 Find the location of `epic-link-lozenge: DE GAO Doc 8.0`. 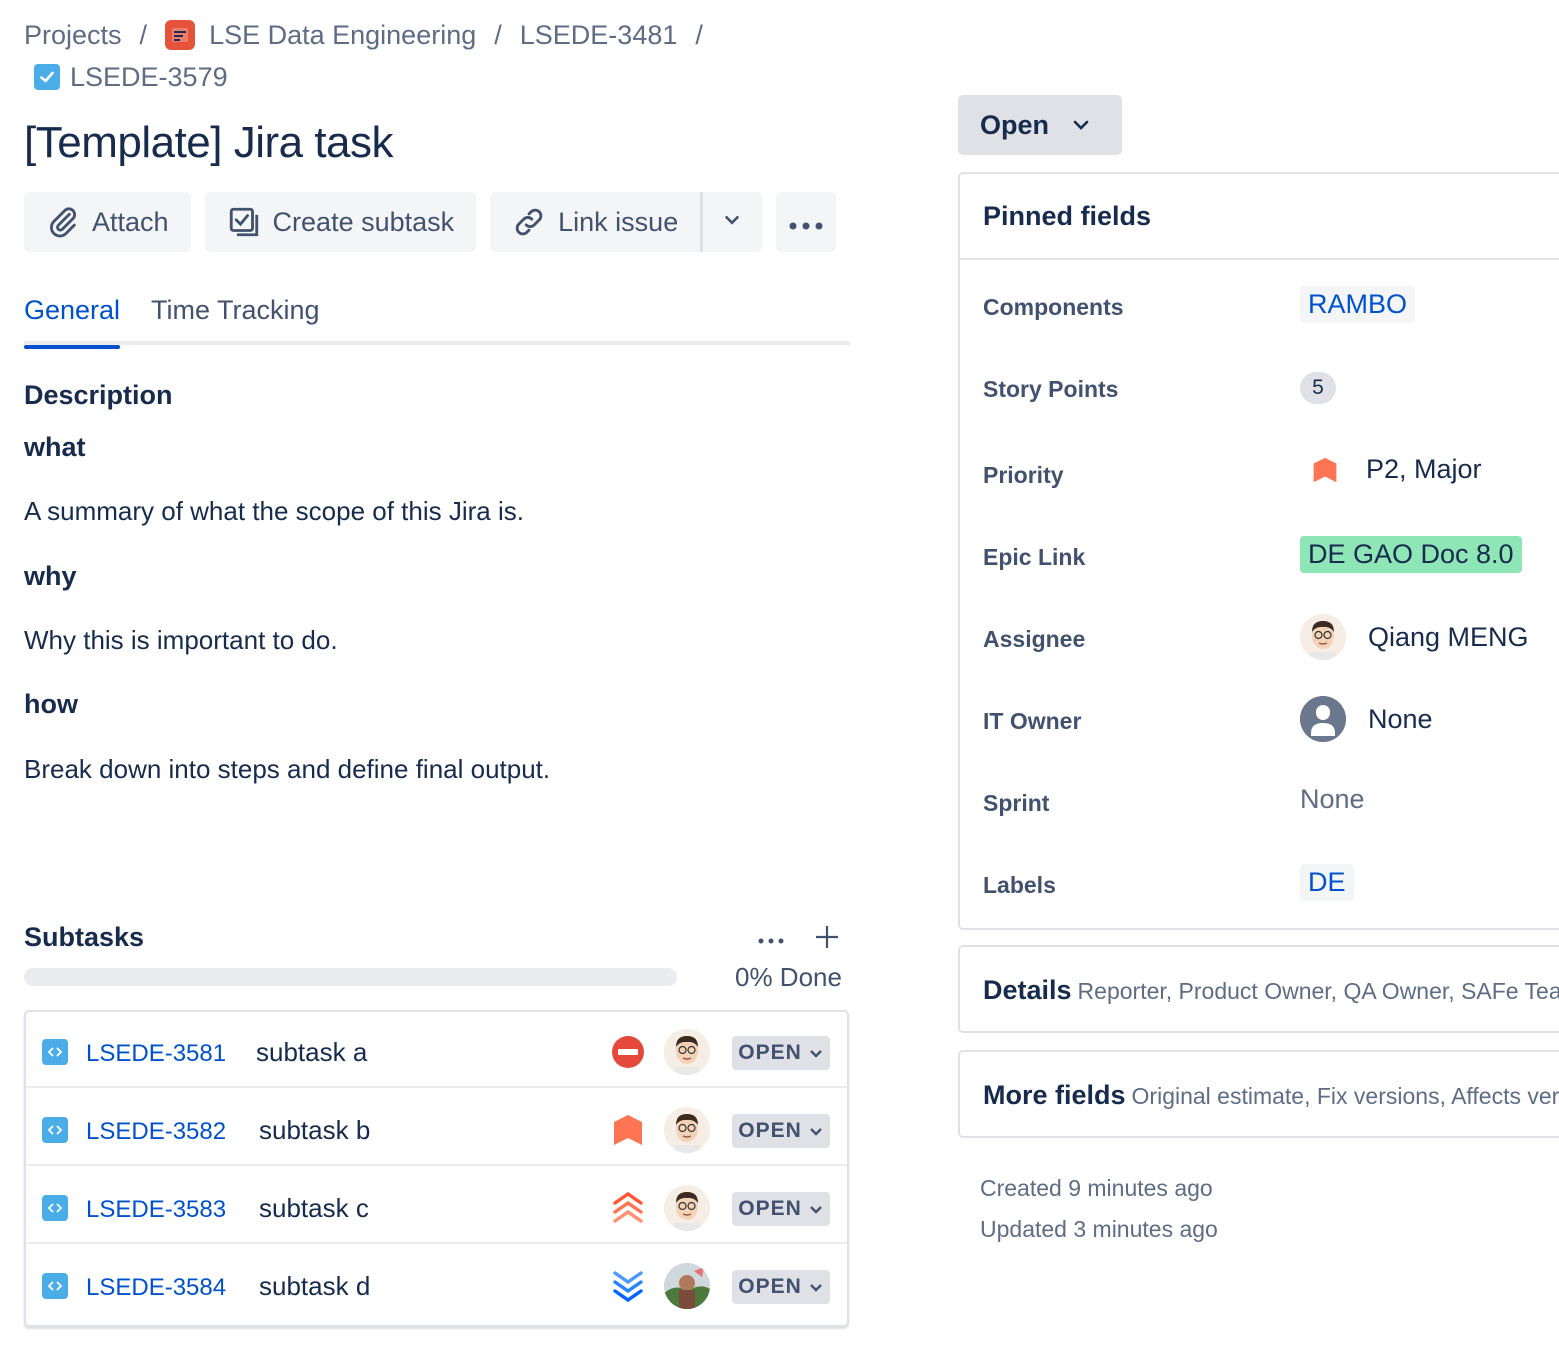

epic-link-lozenge: DE GAO Doc 8.0 is located at coordinates (1411, 554).